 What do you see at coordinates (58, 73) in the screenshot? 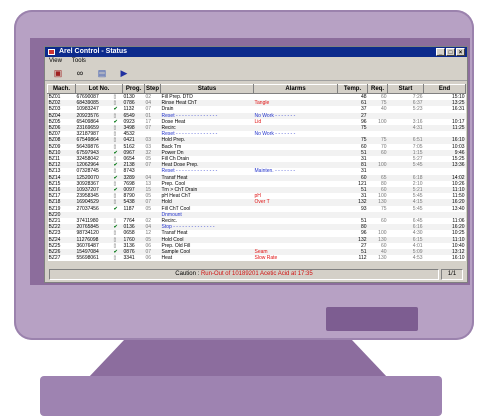
I see `machine-tool-icon: ▣` at bounding box center [58, 73].